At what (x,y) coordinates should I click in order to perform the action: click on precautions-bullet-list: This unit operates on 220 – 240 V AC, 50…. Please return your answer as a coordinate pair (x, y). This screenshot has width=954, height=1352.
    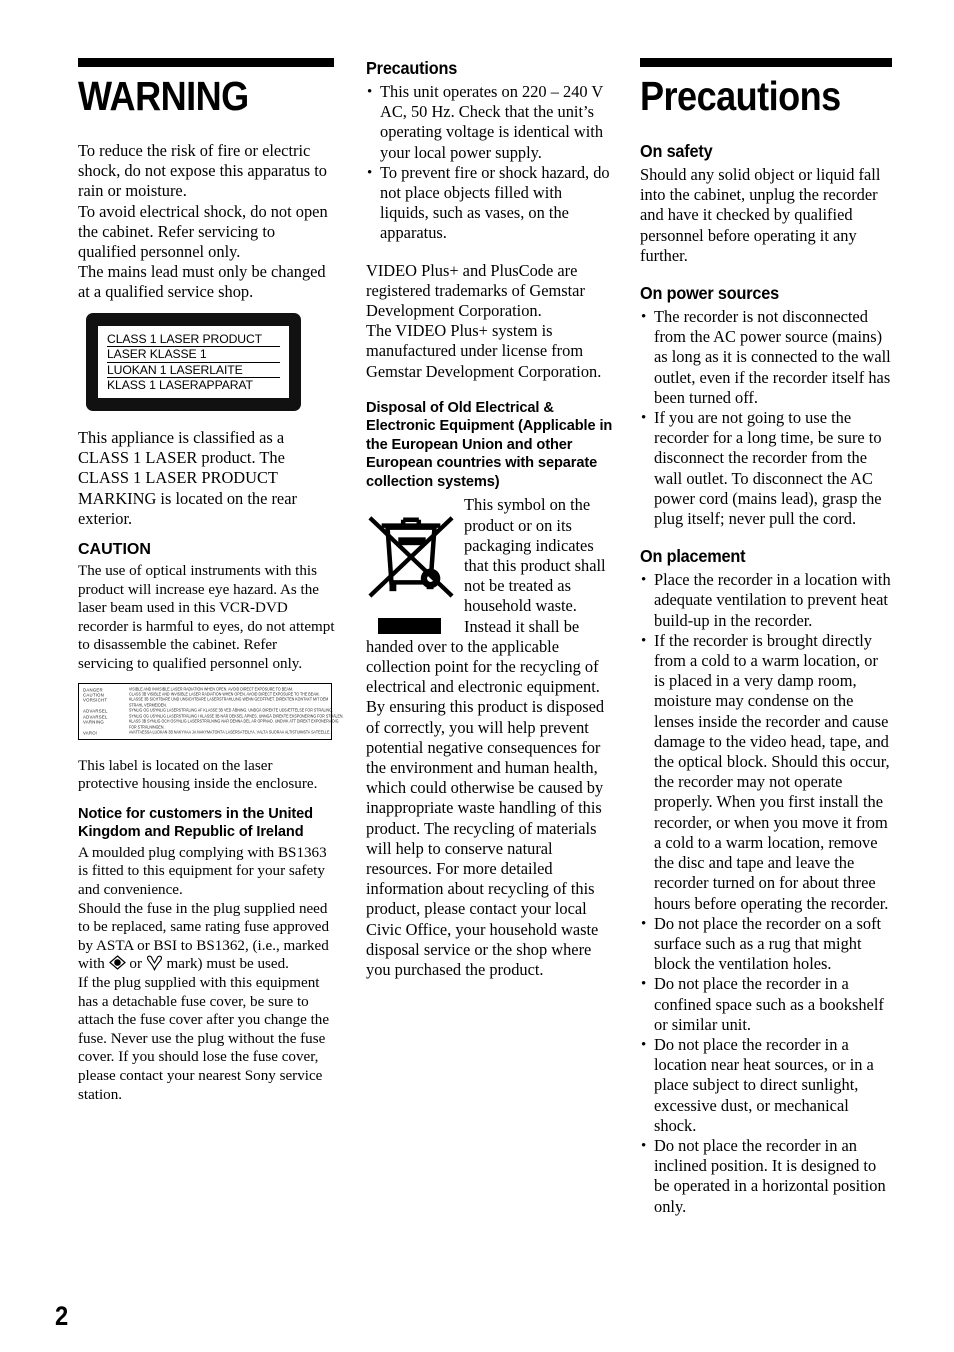
    Looking at the image, I should click on (490, 163).